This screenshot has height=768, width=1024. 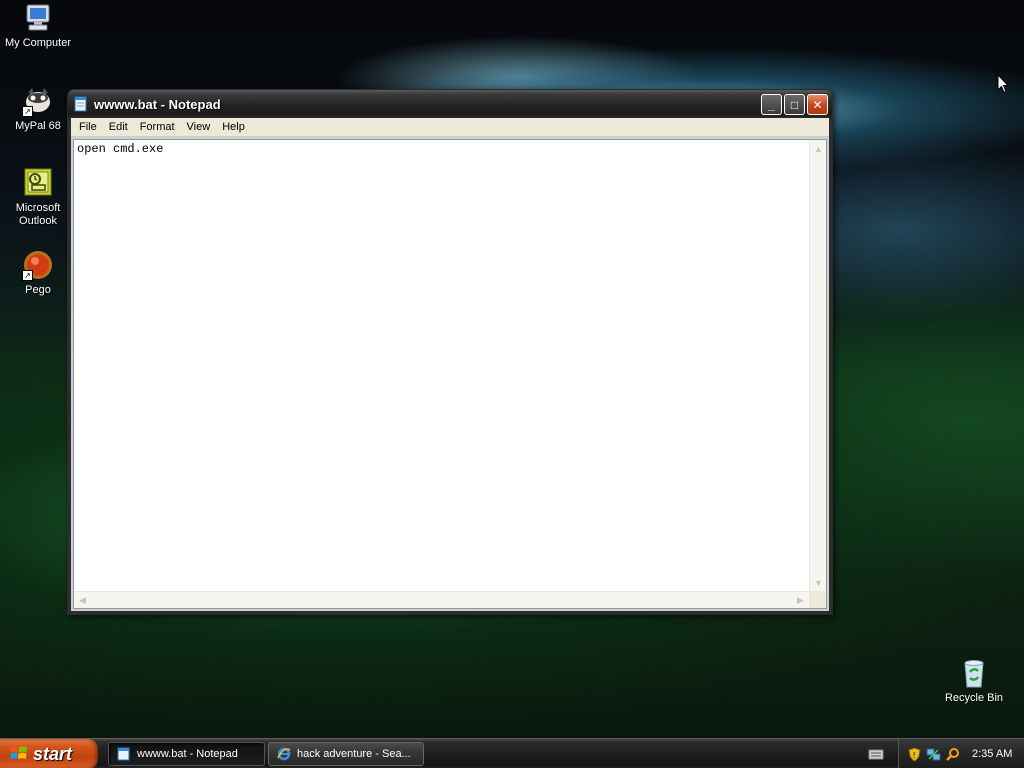 What do you see at coordinates (199, 127) in the screenshot?
I see `menu-view: View` at bounding box center [199, 127].